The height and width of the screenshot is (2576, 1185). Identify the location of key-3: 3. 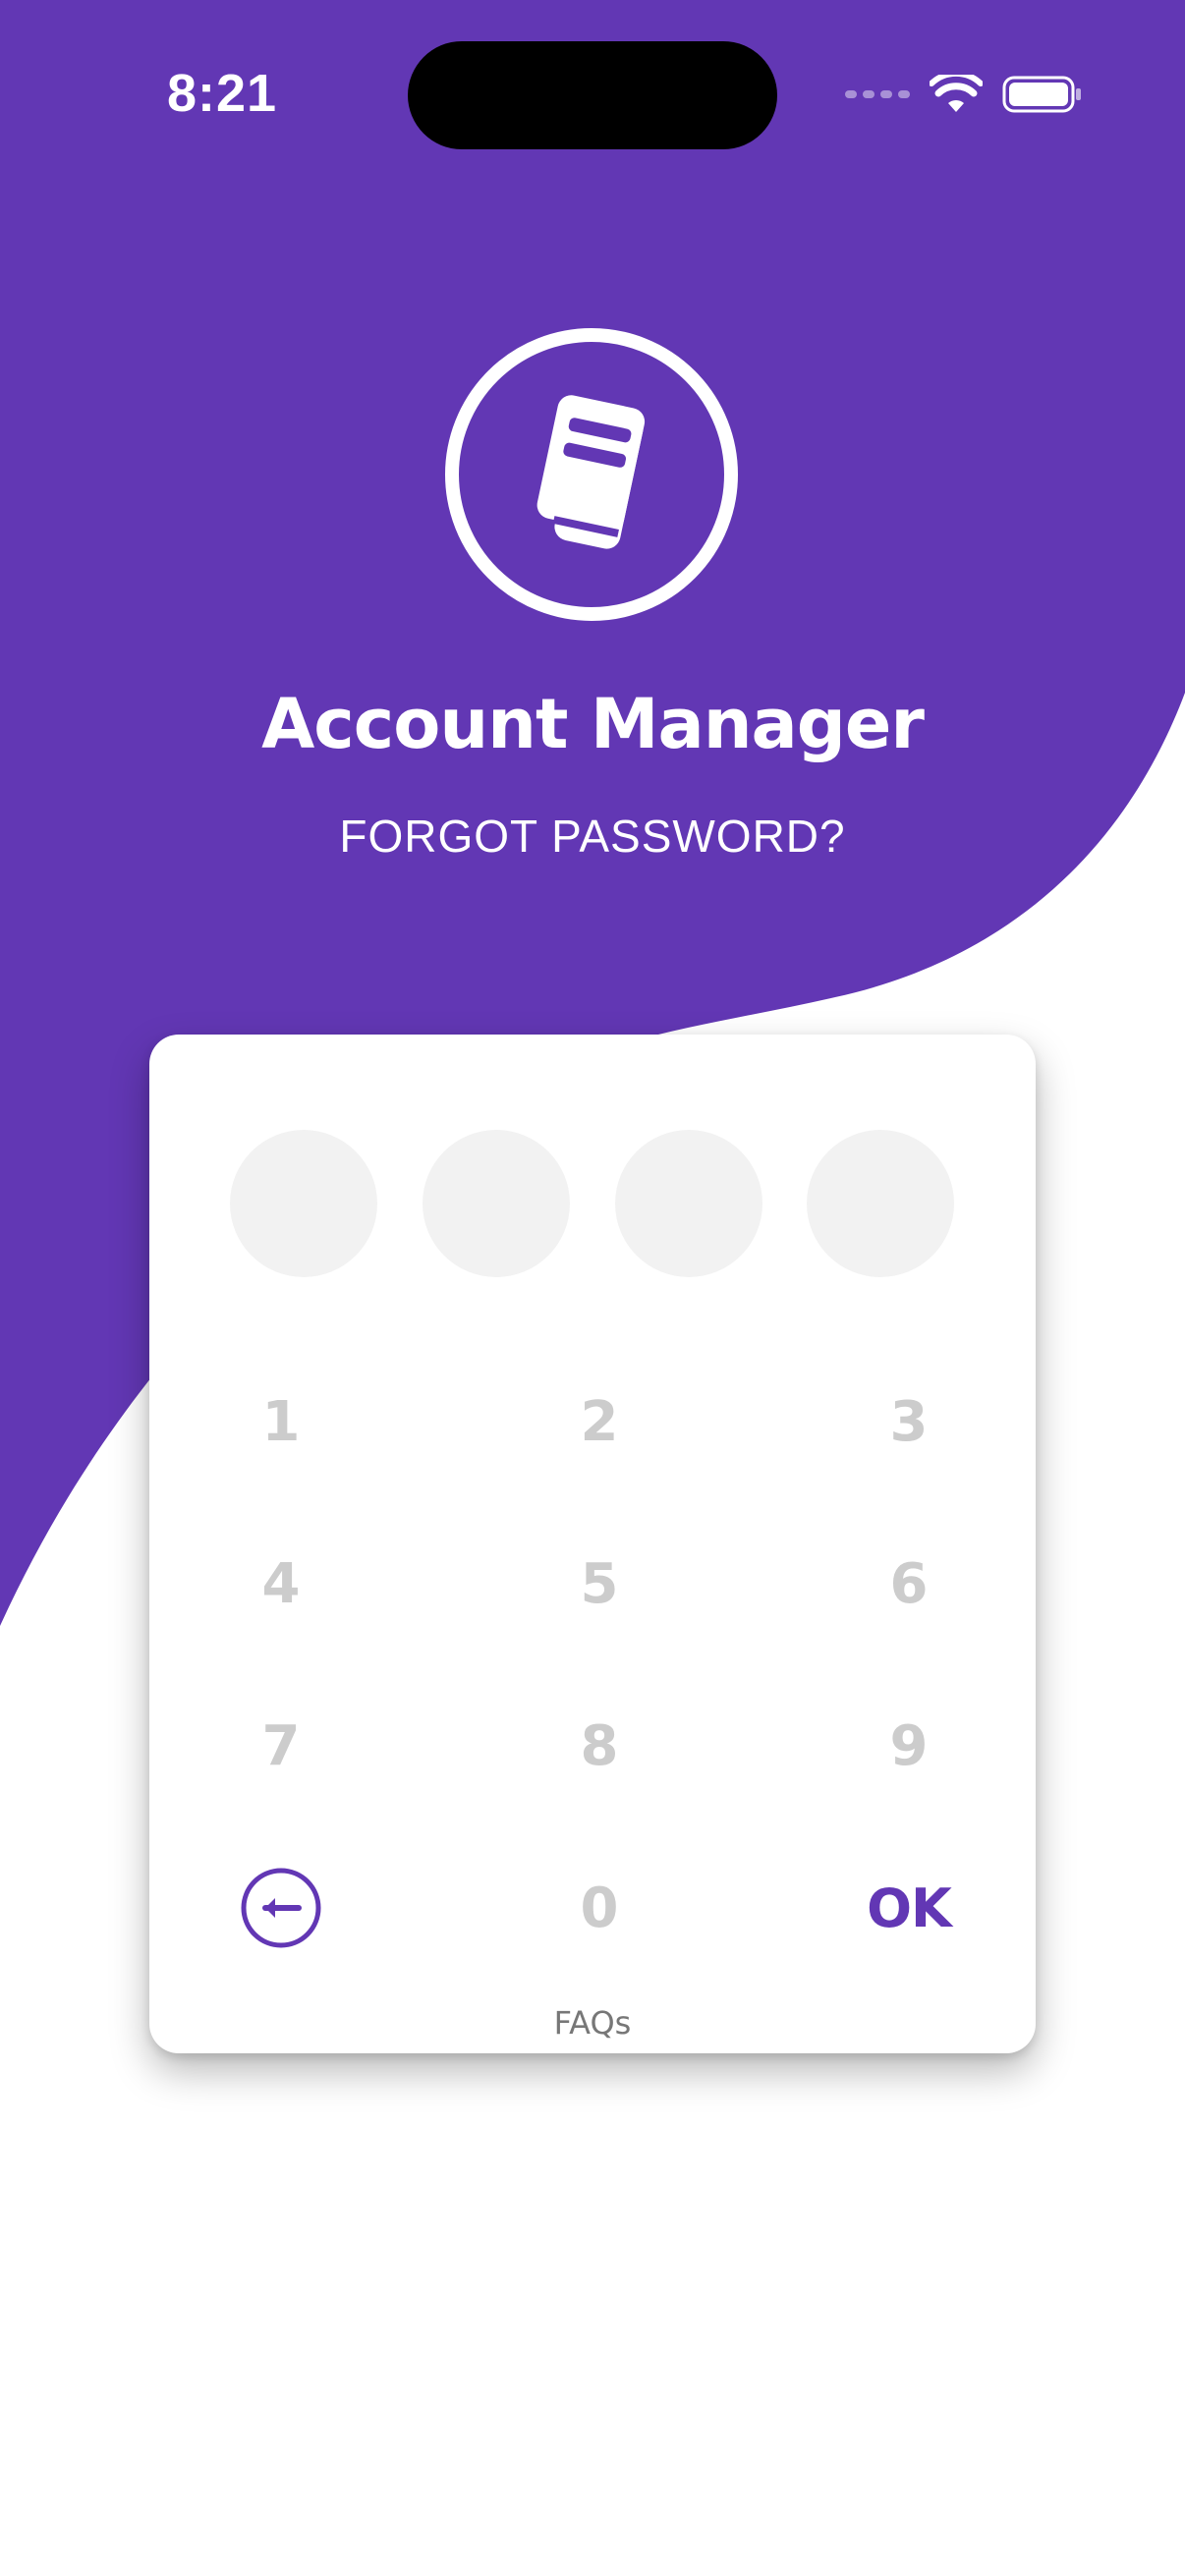
(909, 1422).